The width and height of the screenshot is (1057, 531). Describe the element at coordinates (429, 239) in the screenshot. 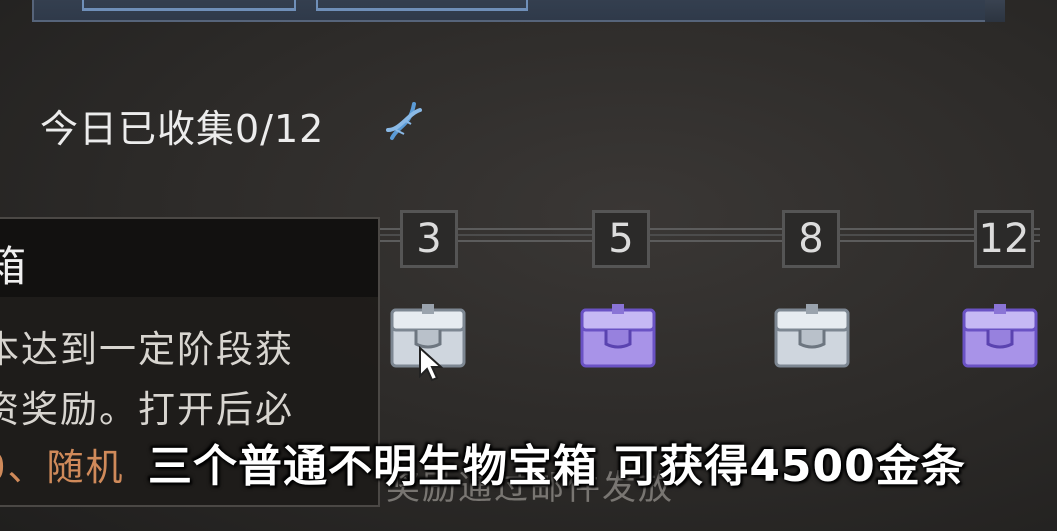

I see `milestone-marker: 3` at that location.